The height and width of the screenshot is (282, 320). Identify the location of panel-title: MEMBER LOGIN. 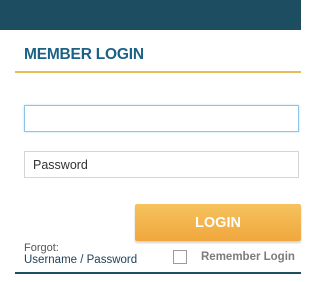
(84, 54).